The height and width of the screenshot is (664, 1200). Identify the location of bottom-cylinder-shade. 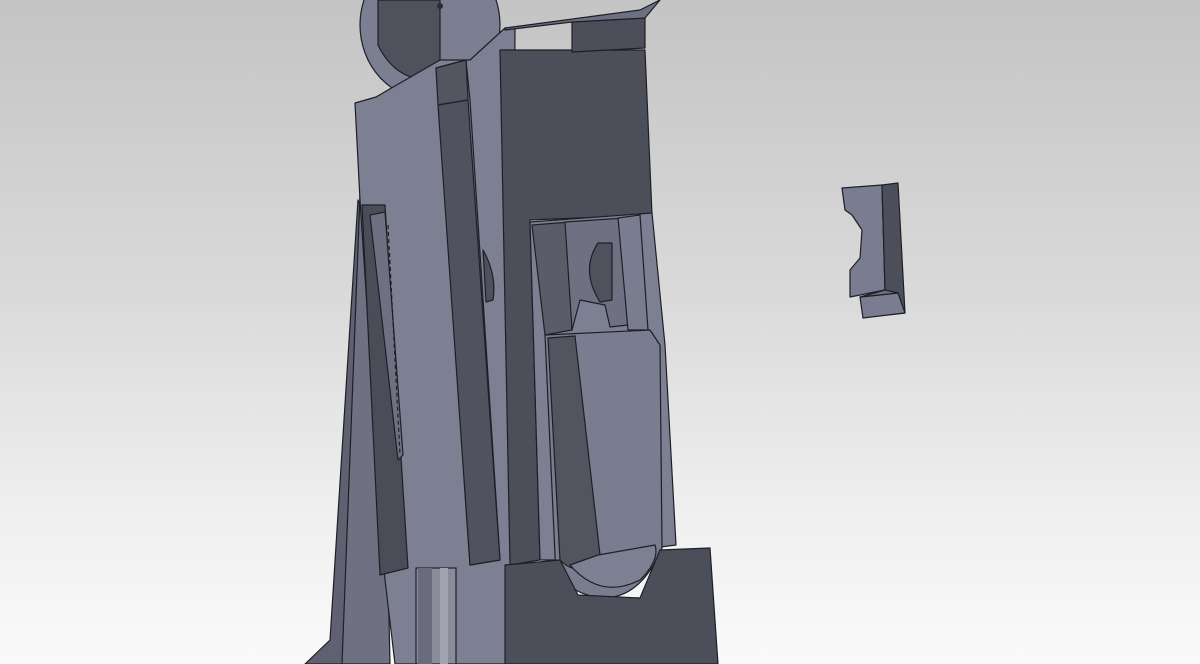
(425, 616).